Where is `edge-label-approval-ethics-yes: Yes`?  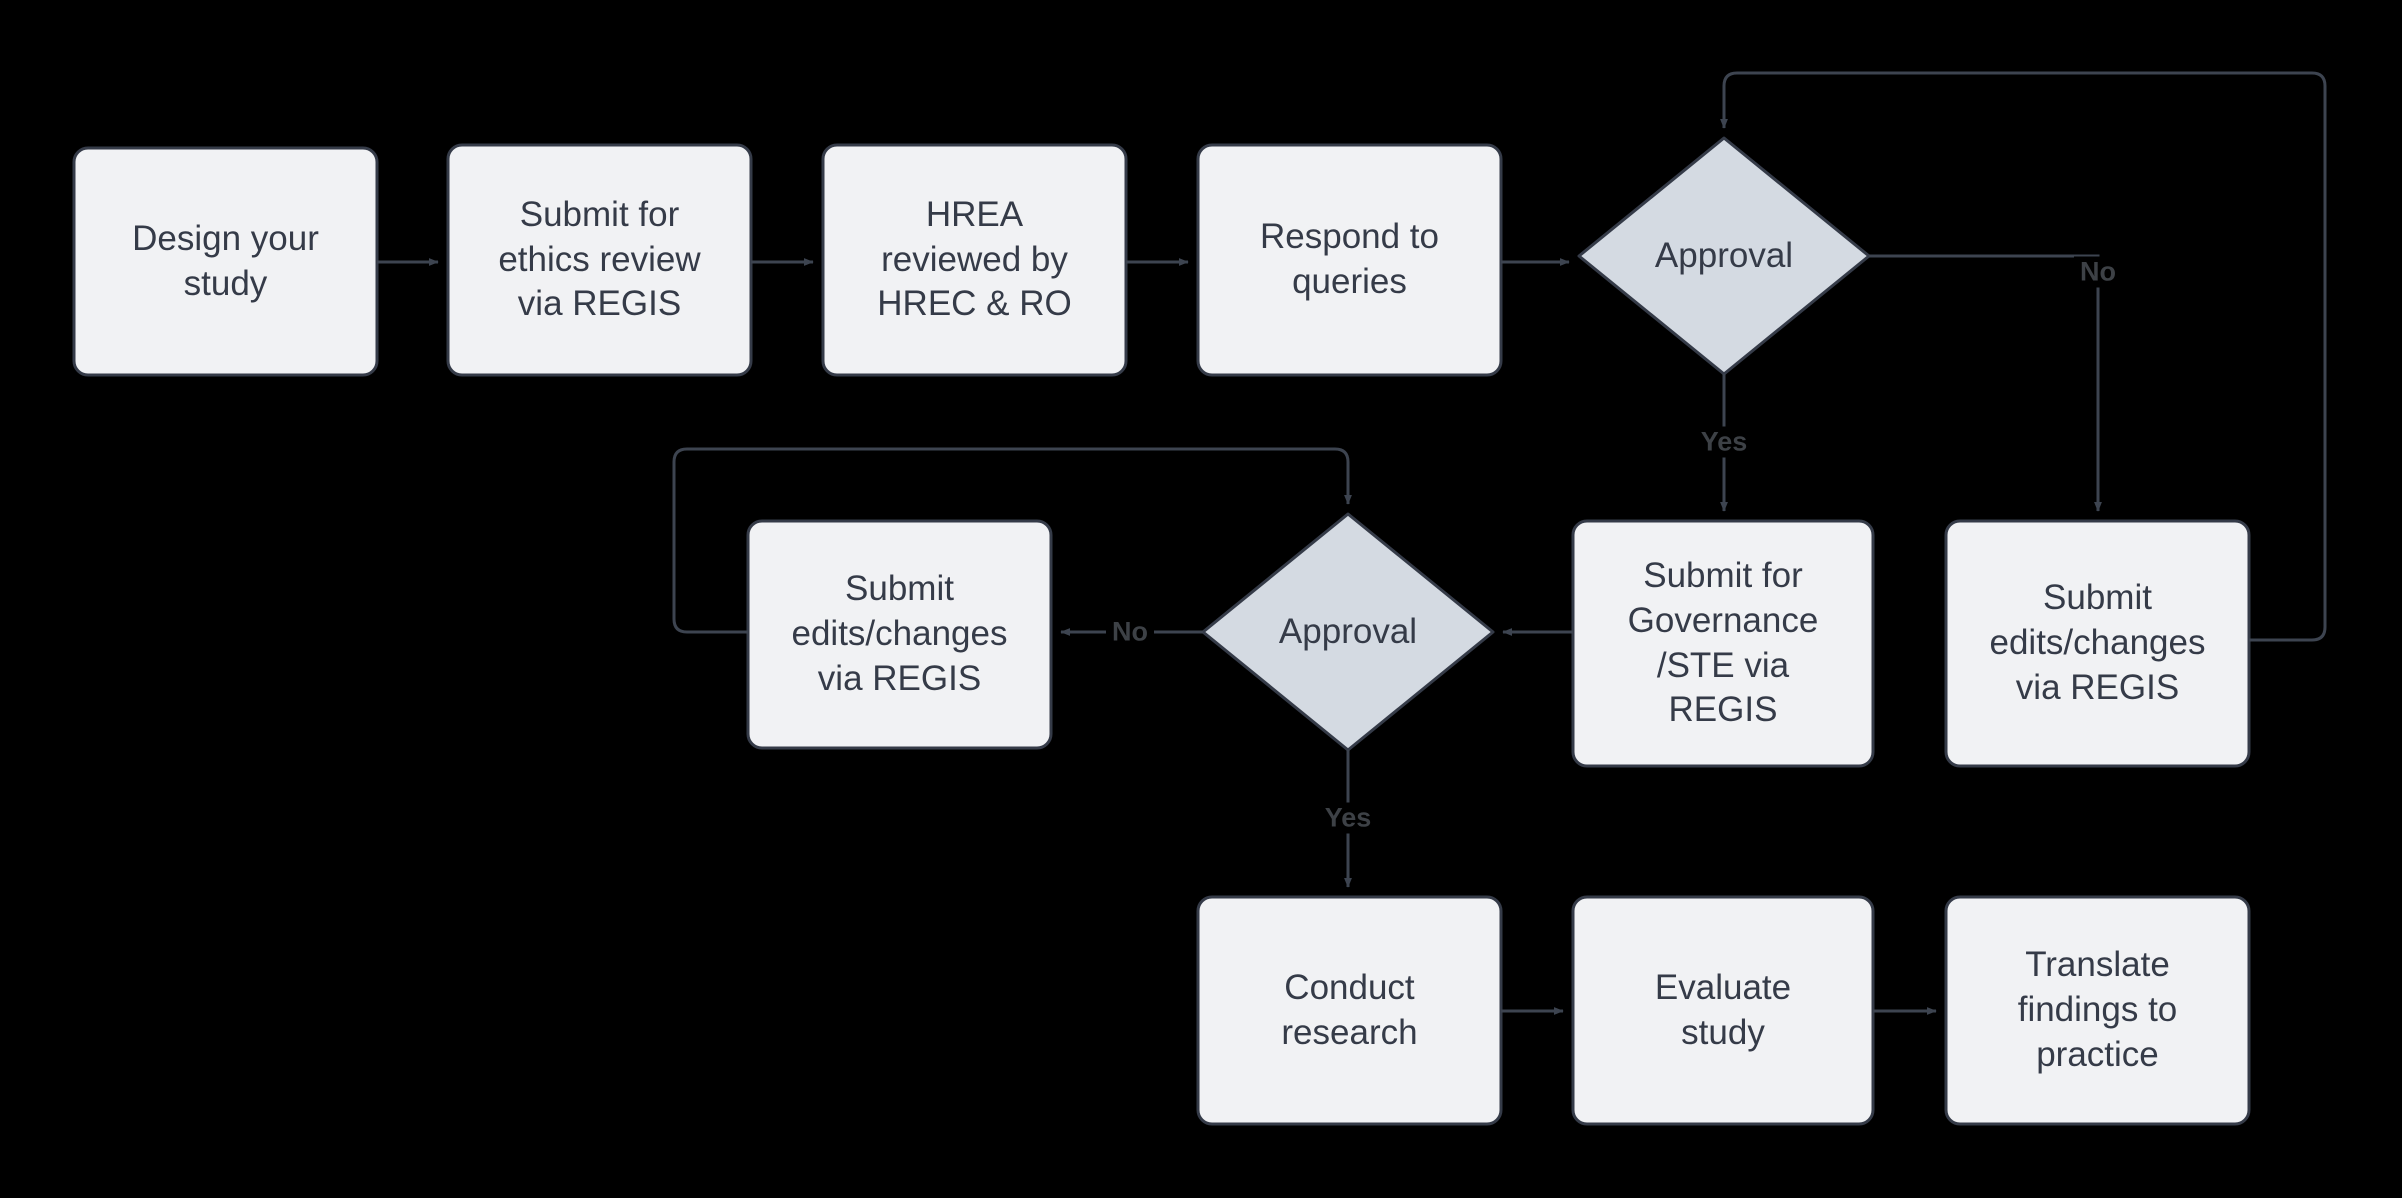
edge-label-approval-ethics-yes: Yes is located at coordinates (1724, 442).